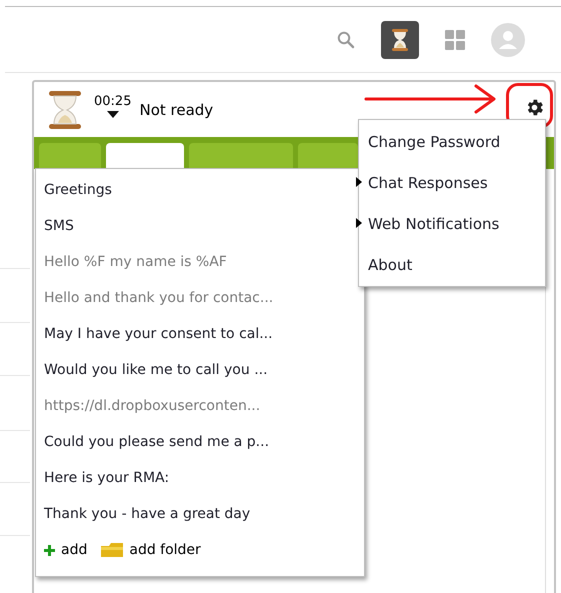  Describe the element at coordinates (151, 550) in the screenshot. I see `add-folder-button: add folder` at that location.